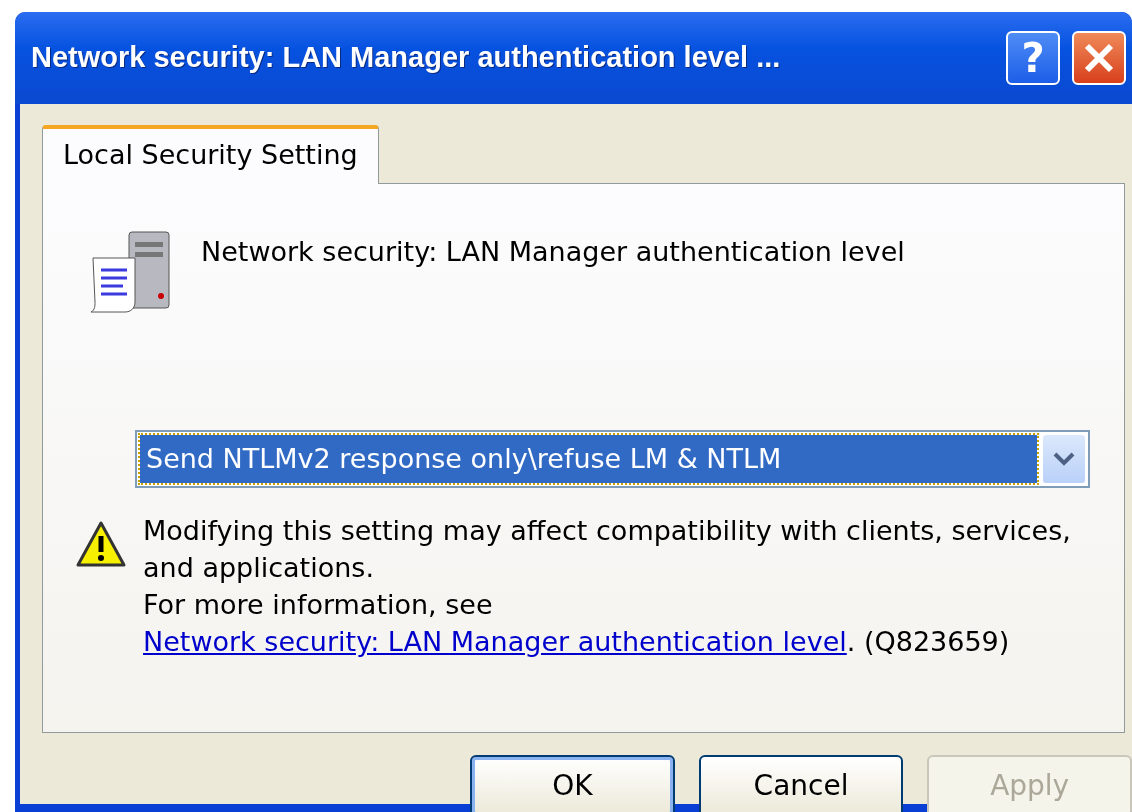 The image size is (1132, 812). I want to click on tab: Local Security Setting, so click(210, 154).